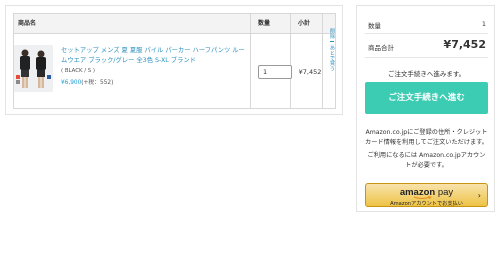  I want to click on chevron-right-icon: ›, so click(479, 195).